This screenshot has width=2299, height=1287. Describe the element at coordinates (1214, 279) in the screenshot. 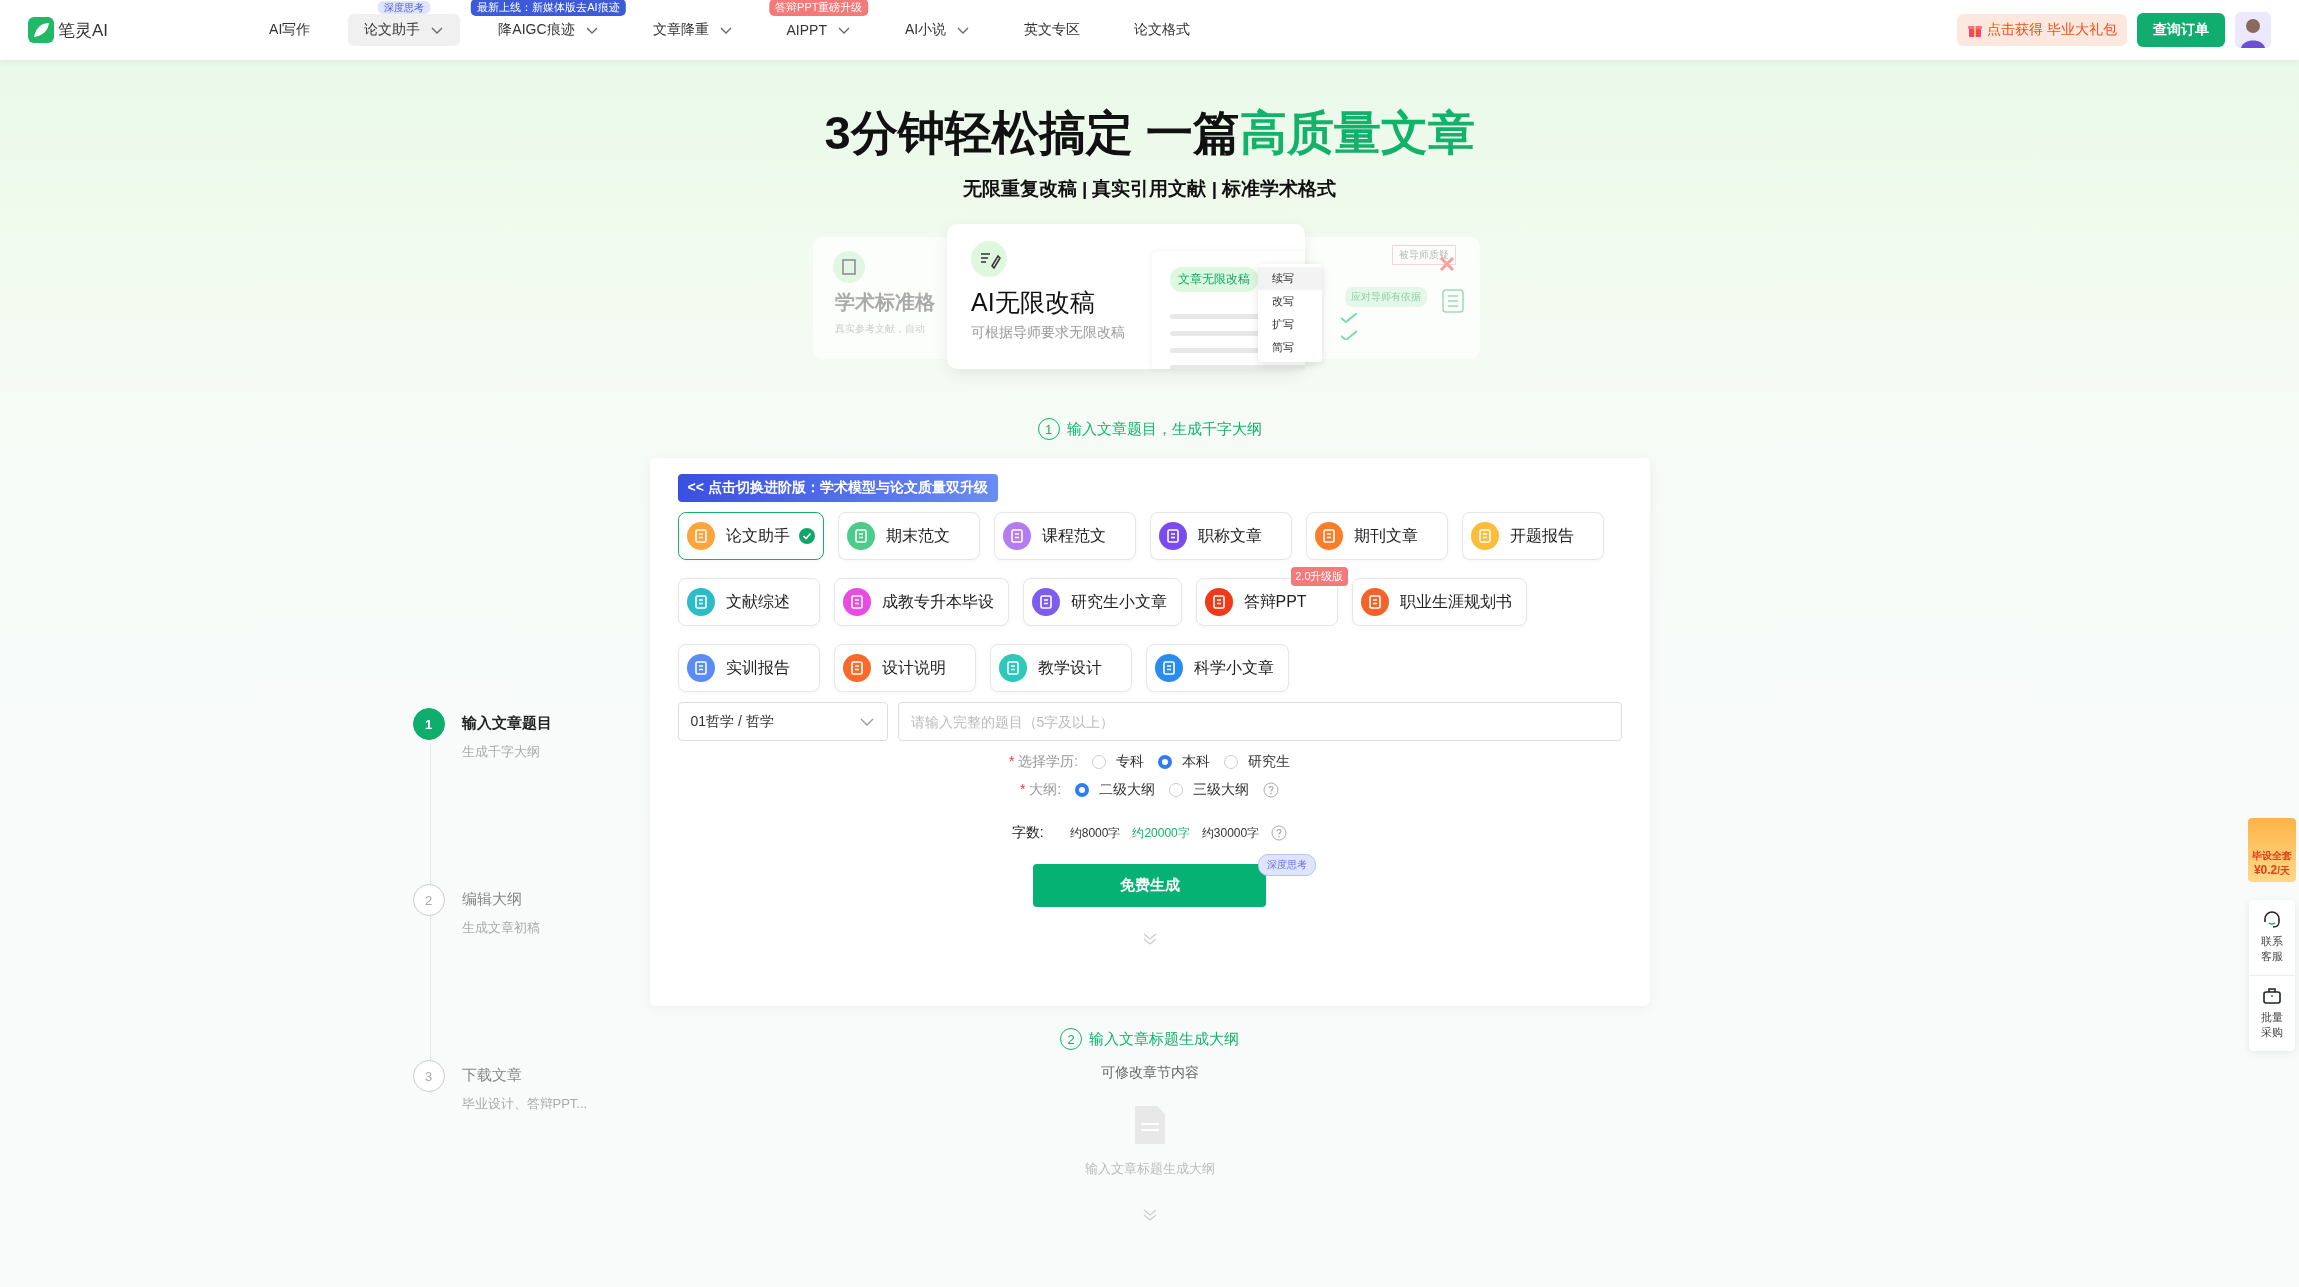

I see `feature-tag: 文章无限改稿` at that location.